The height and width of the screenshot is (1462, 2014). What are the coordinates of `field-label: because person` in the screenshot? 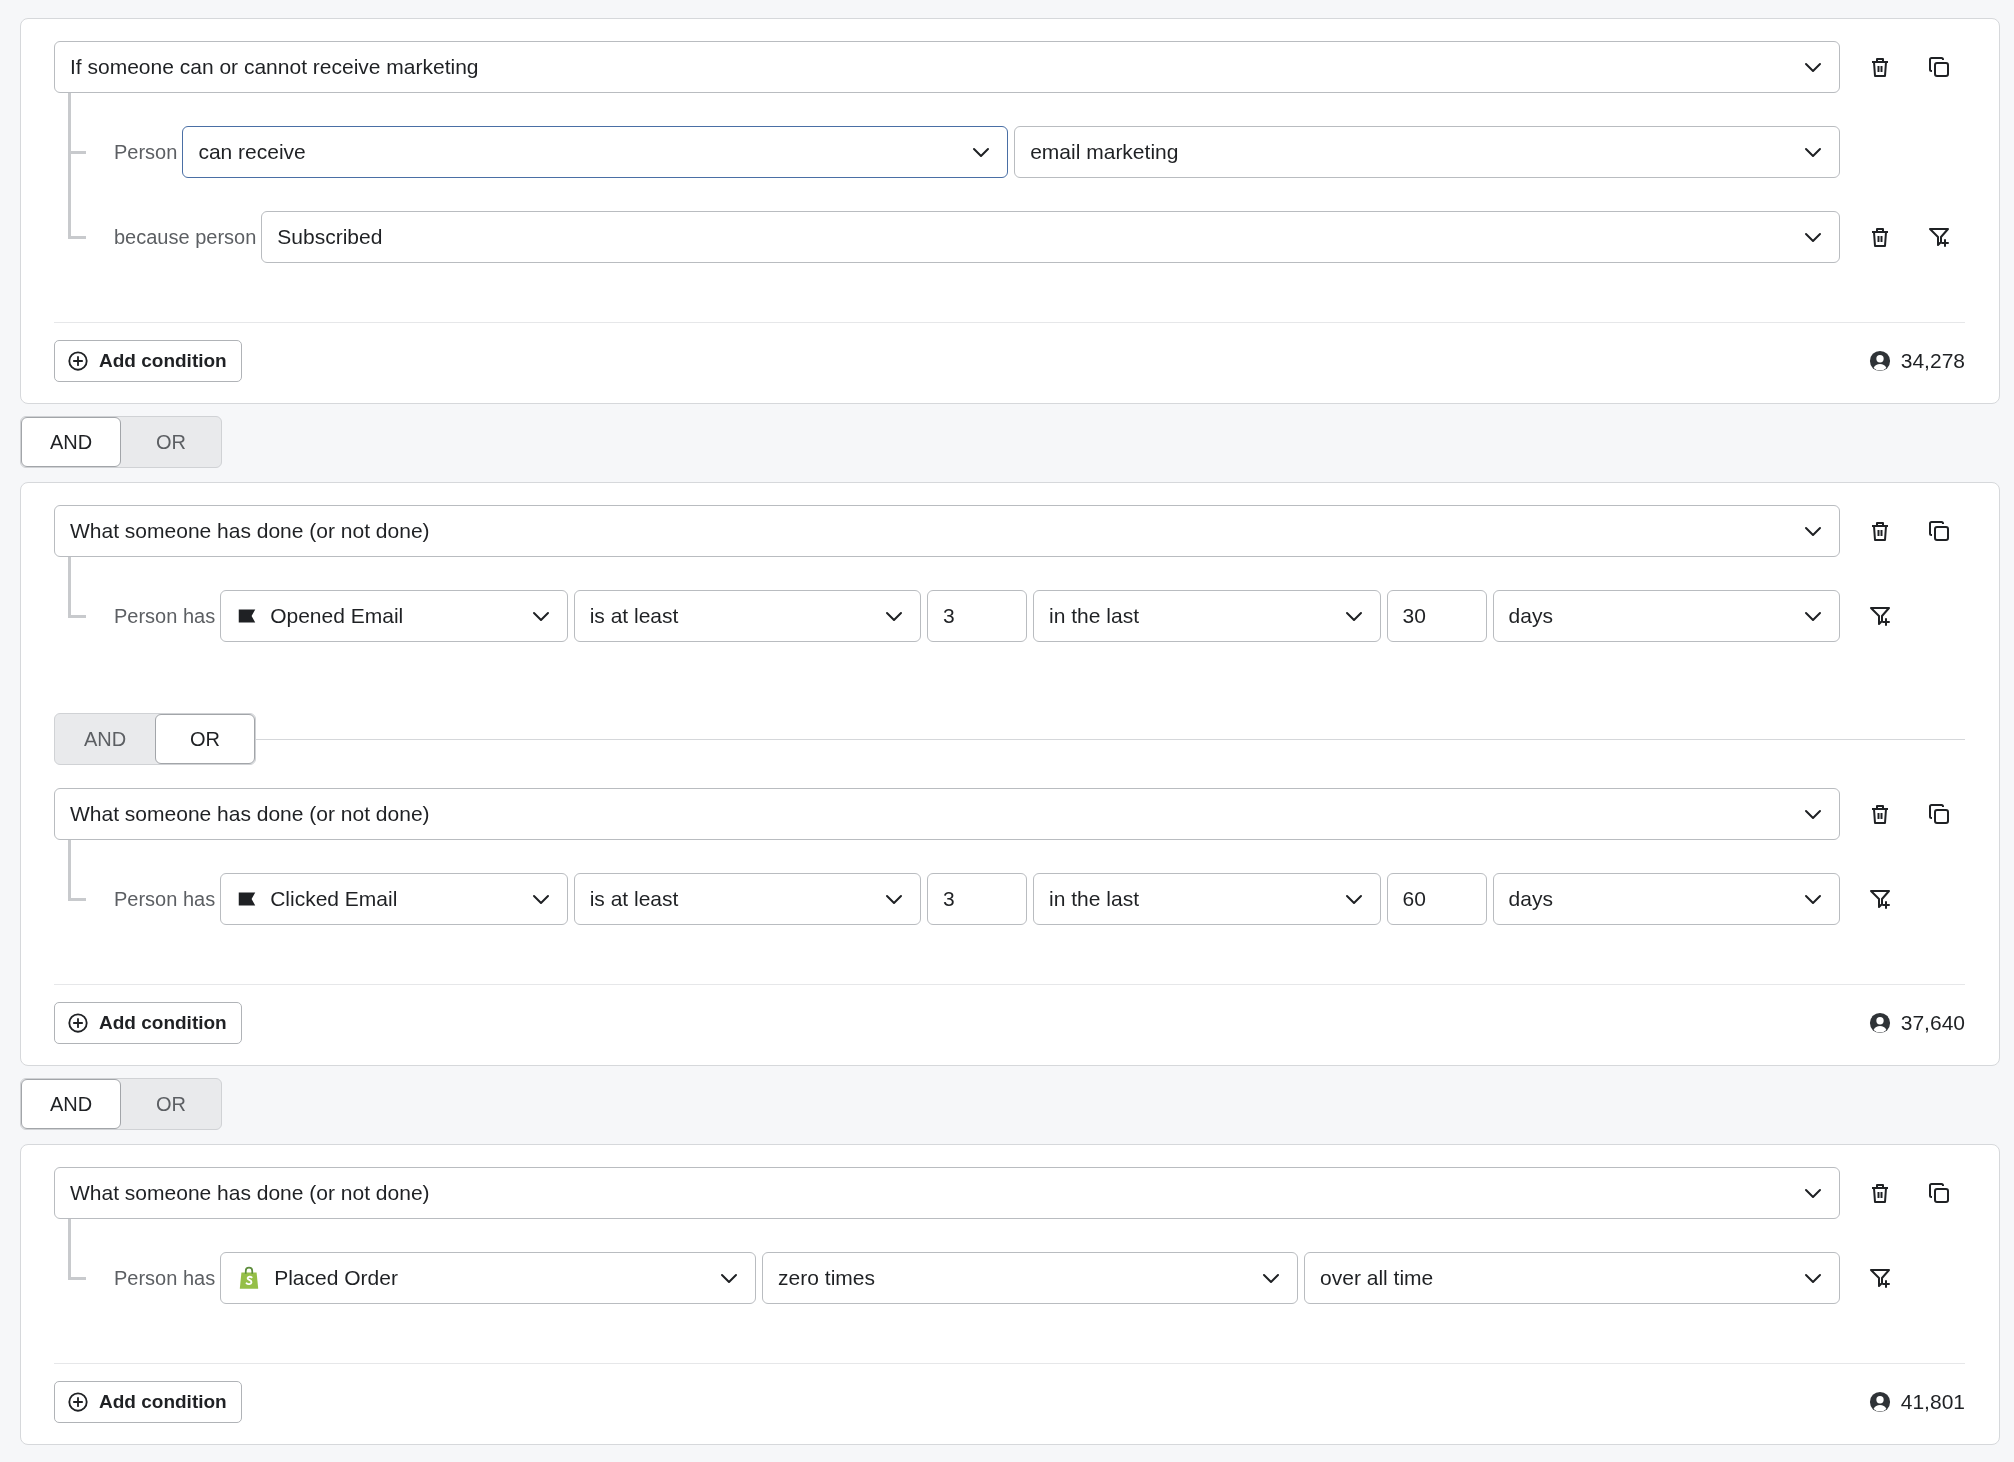 It's located at (185, 237).